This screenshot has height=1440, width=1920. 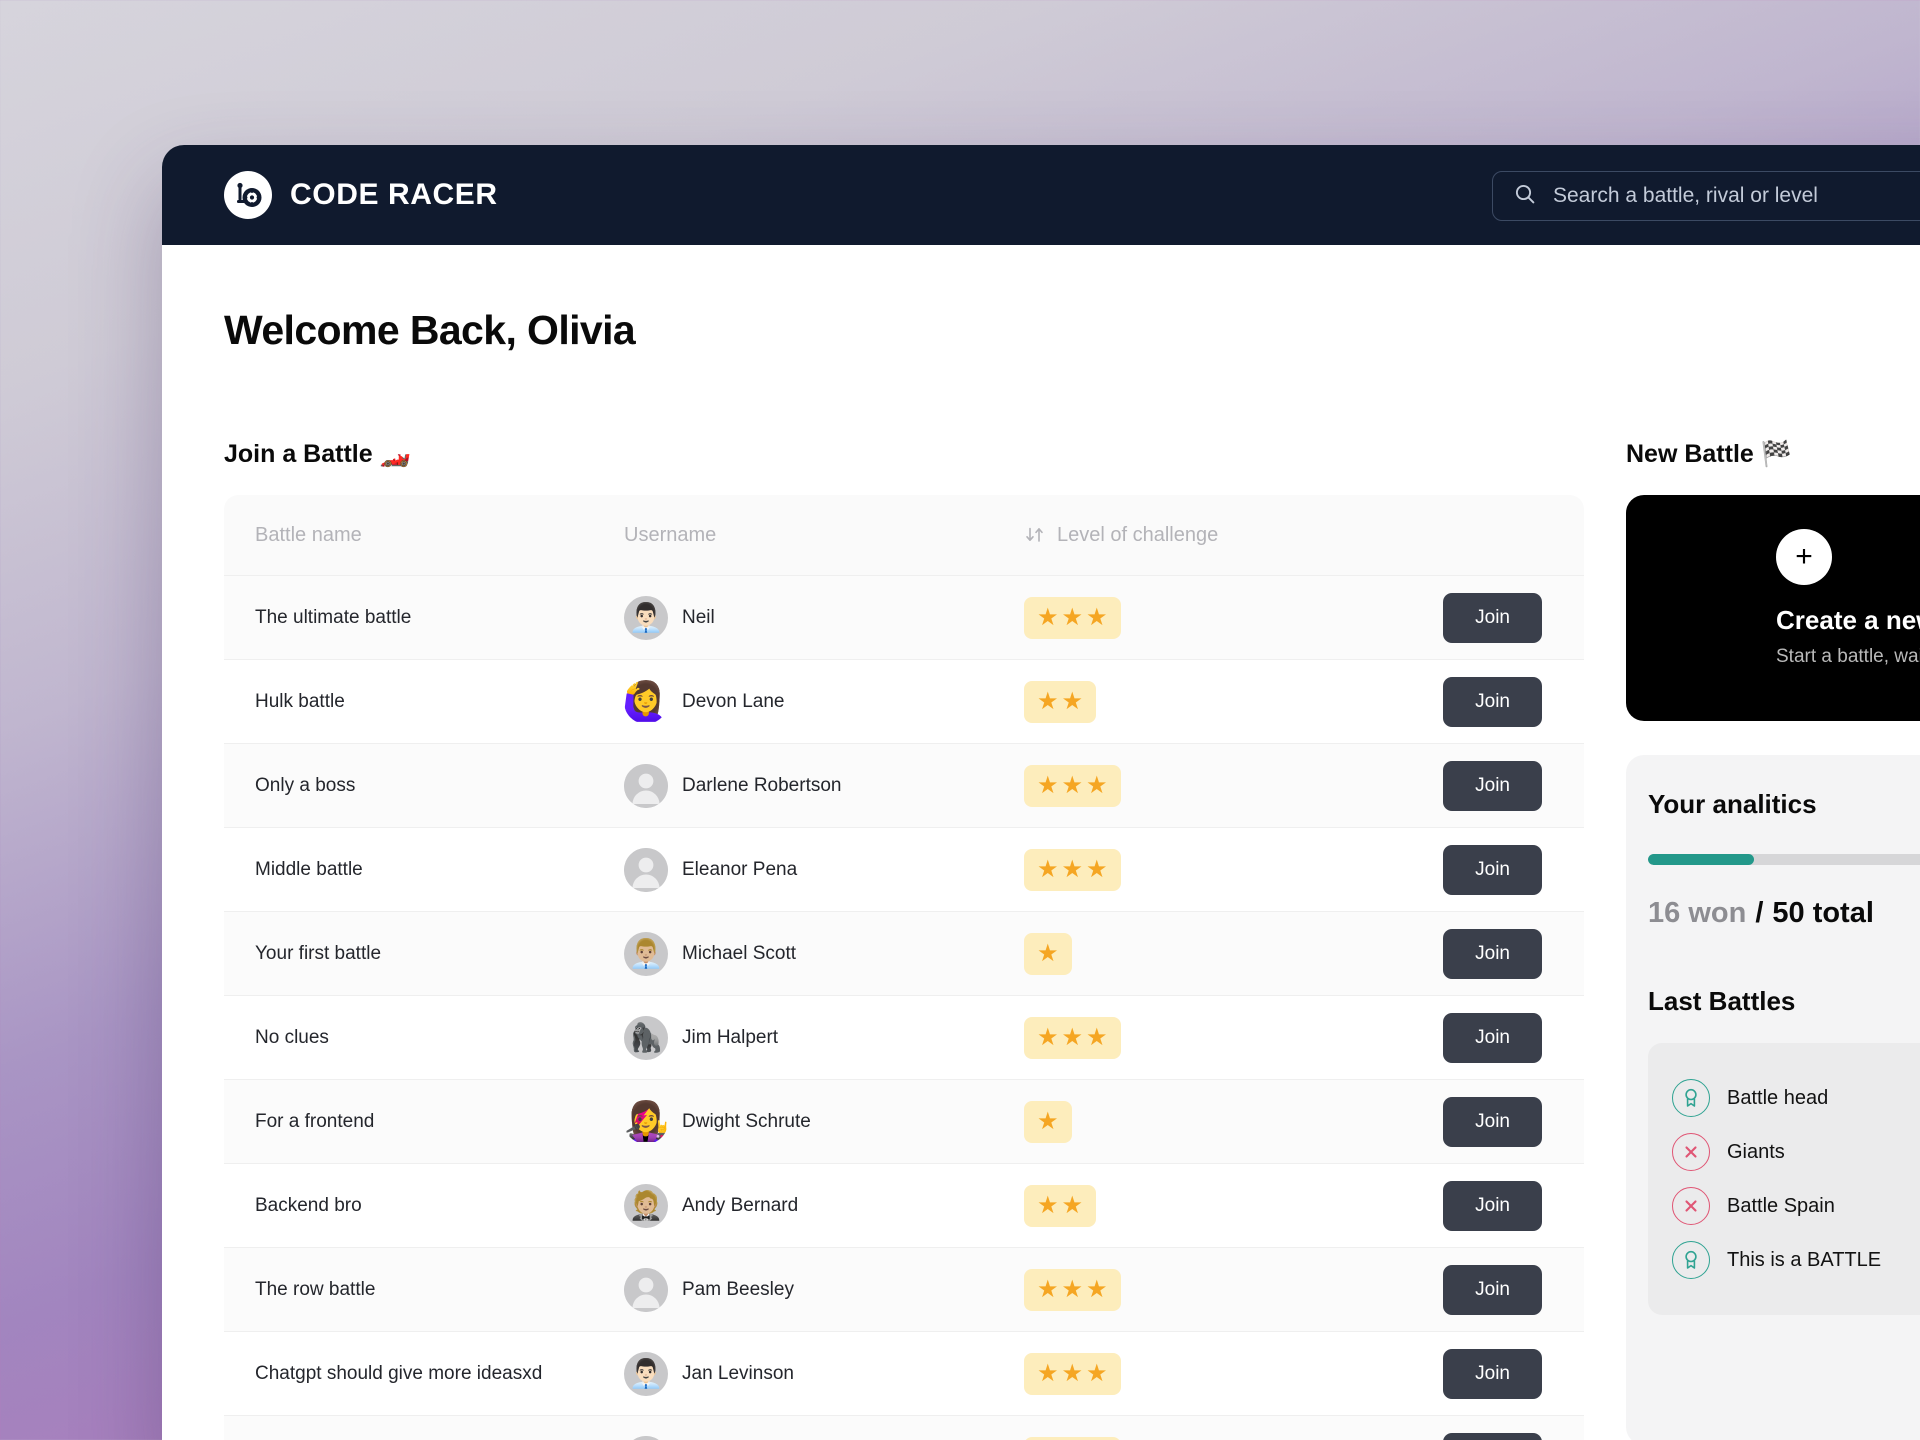 What do you see at coordinates (1138, 534) in the screenshot?
I see `column-header-level-label: Level of challenge` at bounding box center [1138, 534].